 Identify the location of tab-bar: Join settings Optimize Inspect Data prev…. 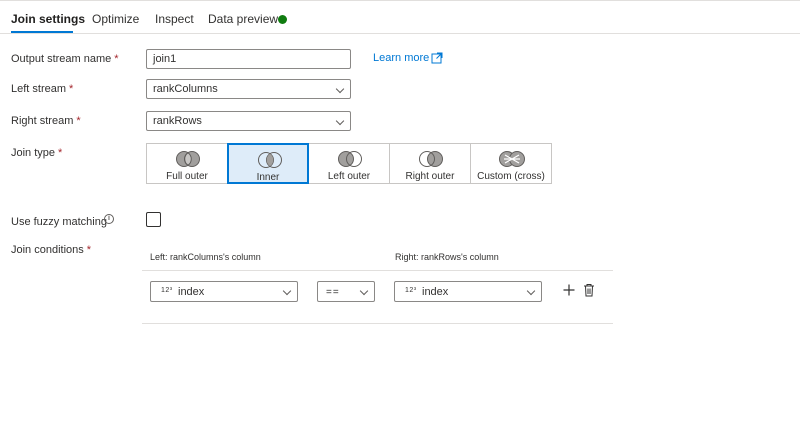
(400, 17).